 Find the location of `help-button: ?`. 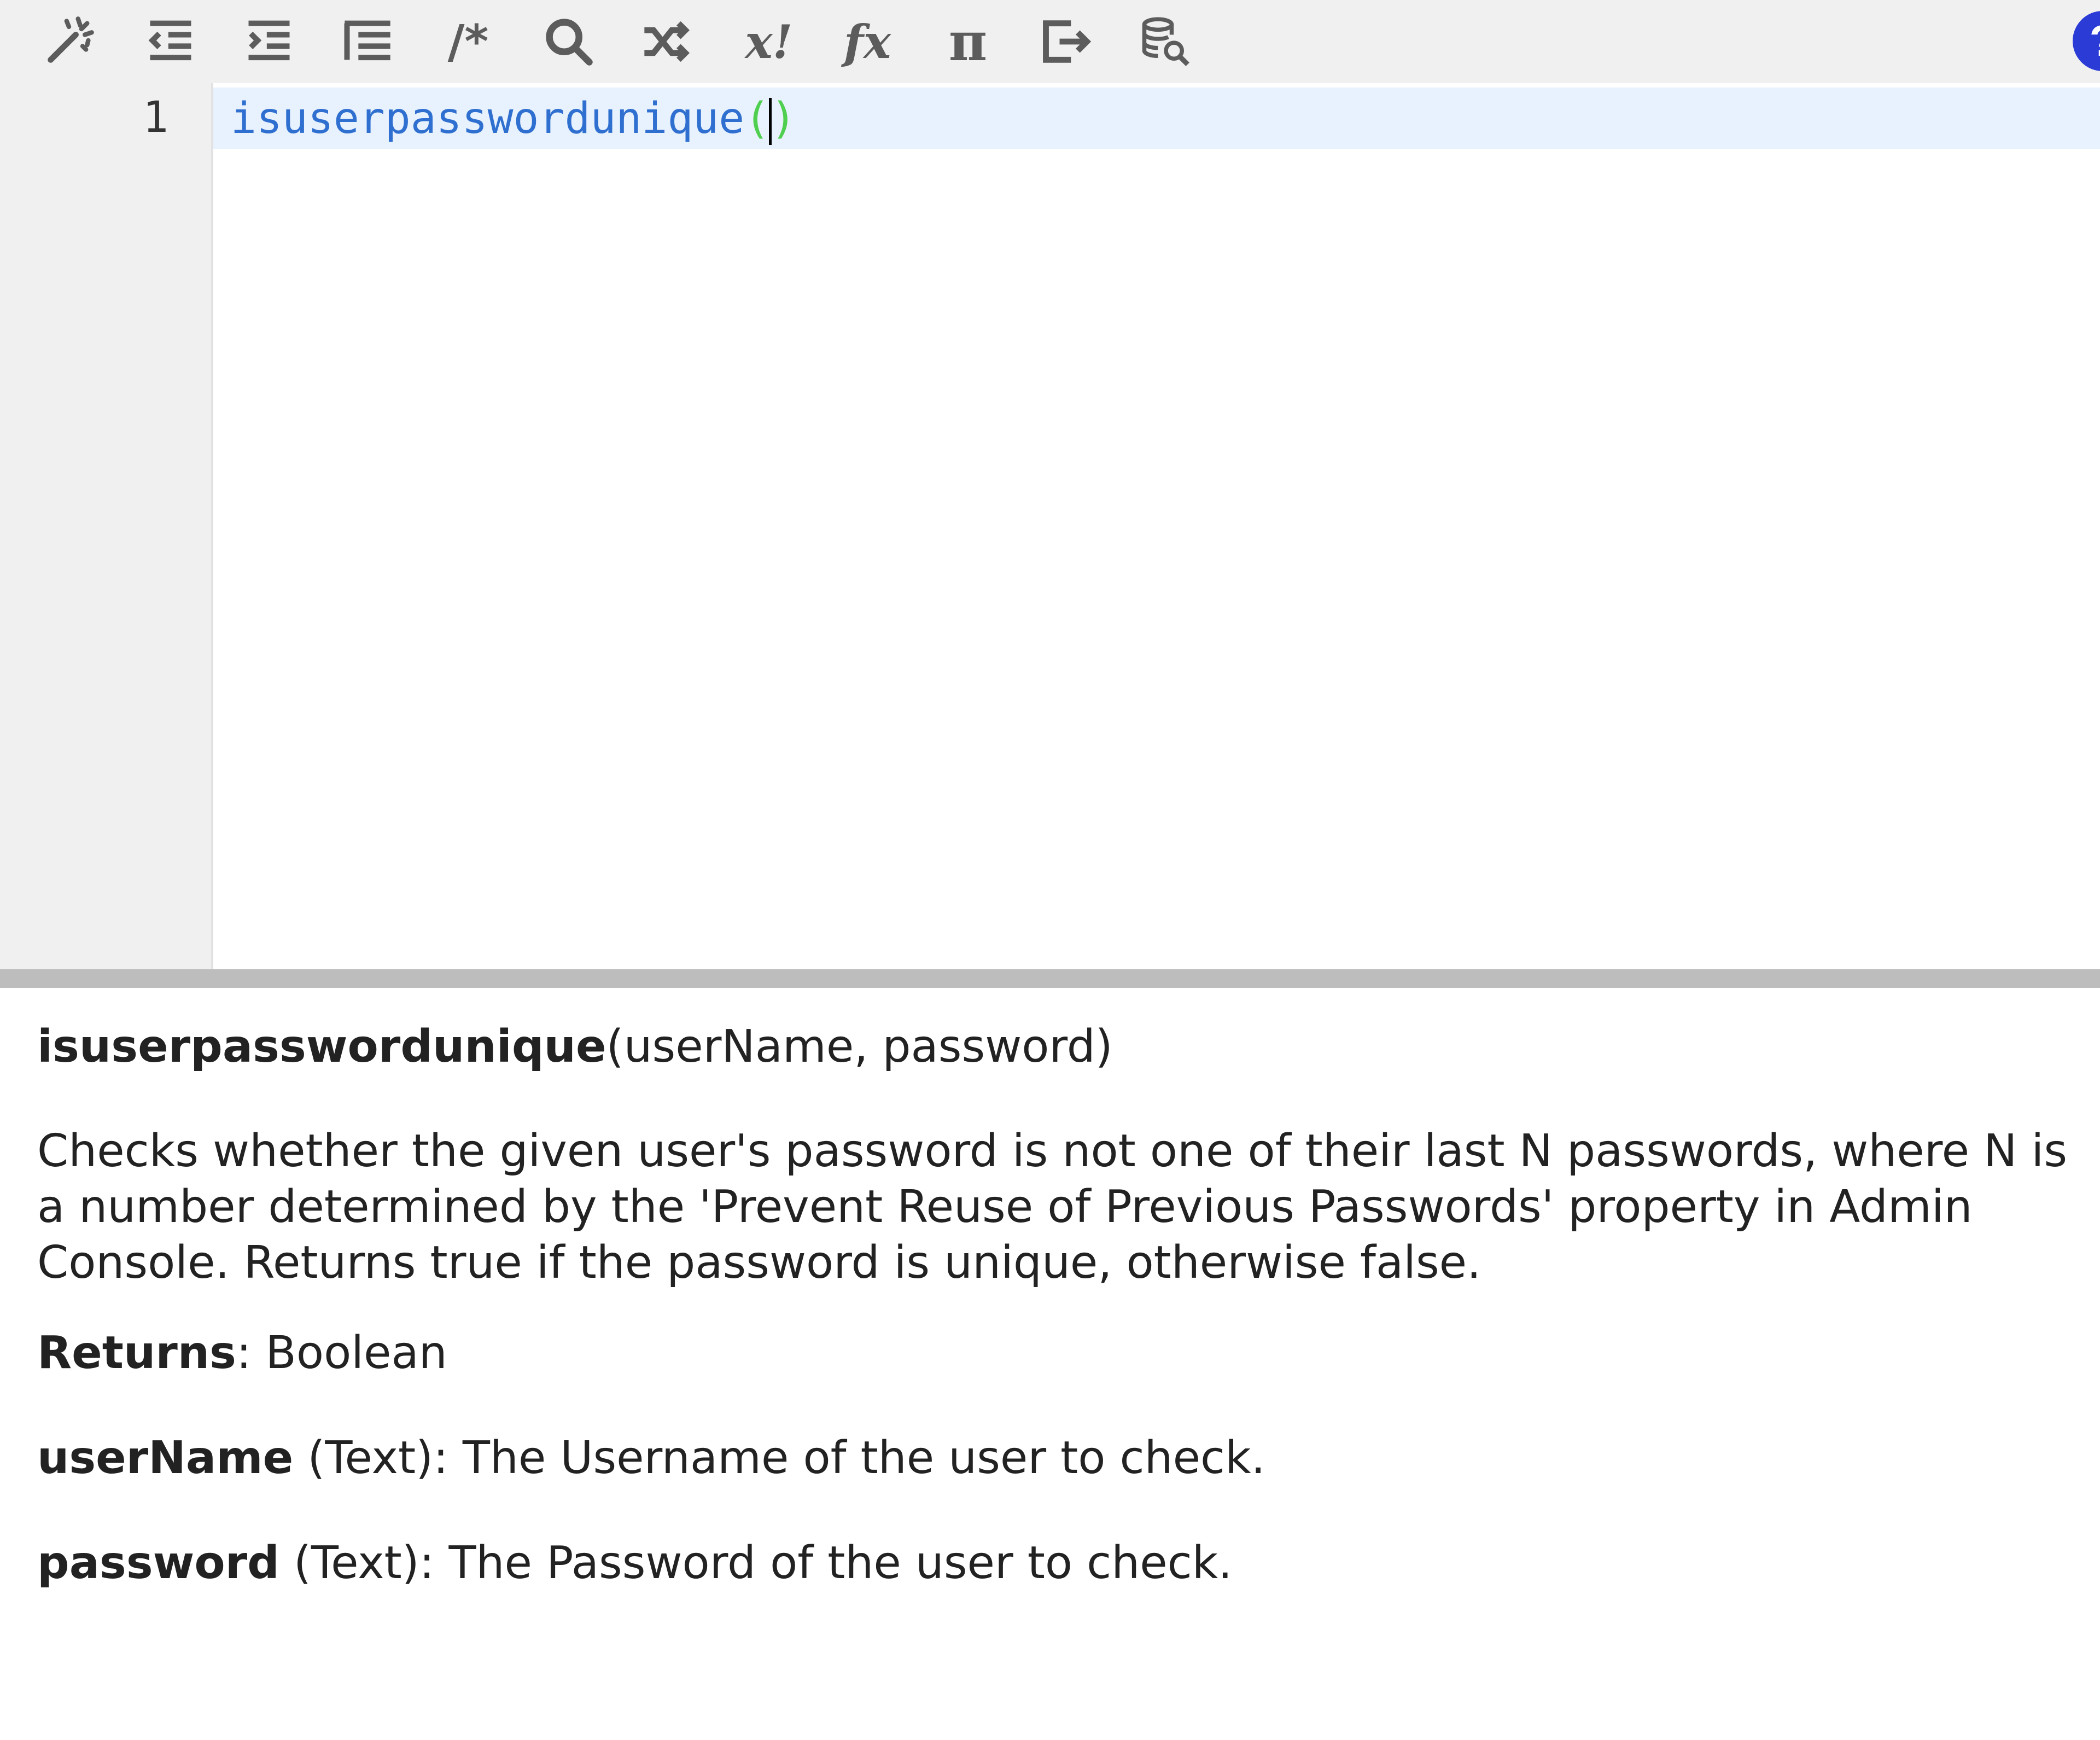

help-button: ? is located at coordinates (2086, 41).